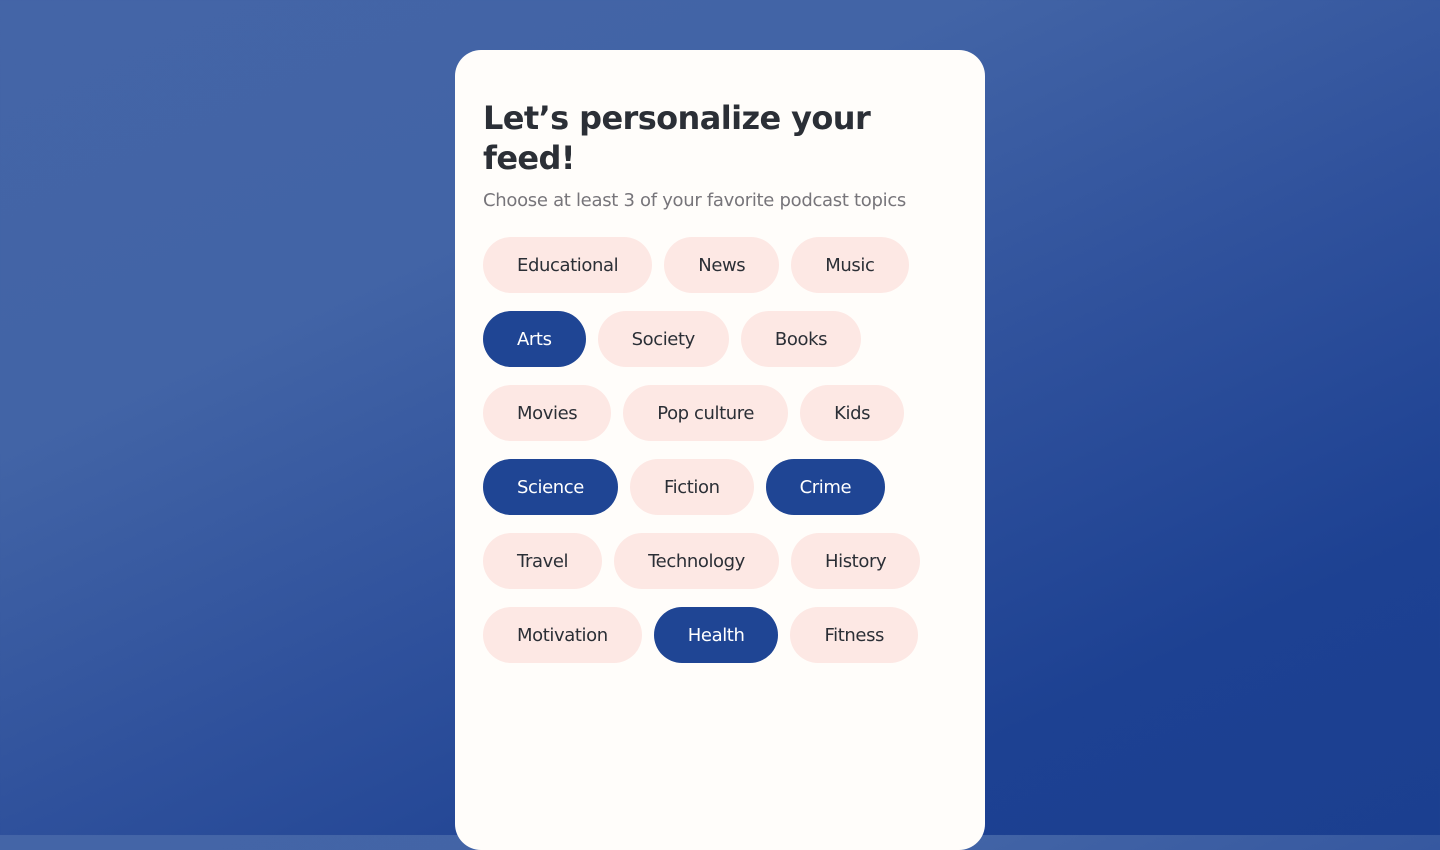 This screenshot has width=1440, height=850. I want to click on topic-chip-fiction: Fiction, so click(691, 487).